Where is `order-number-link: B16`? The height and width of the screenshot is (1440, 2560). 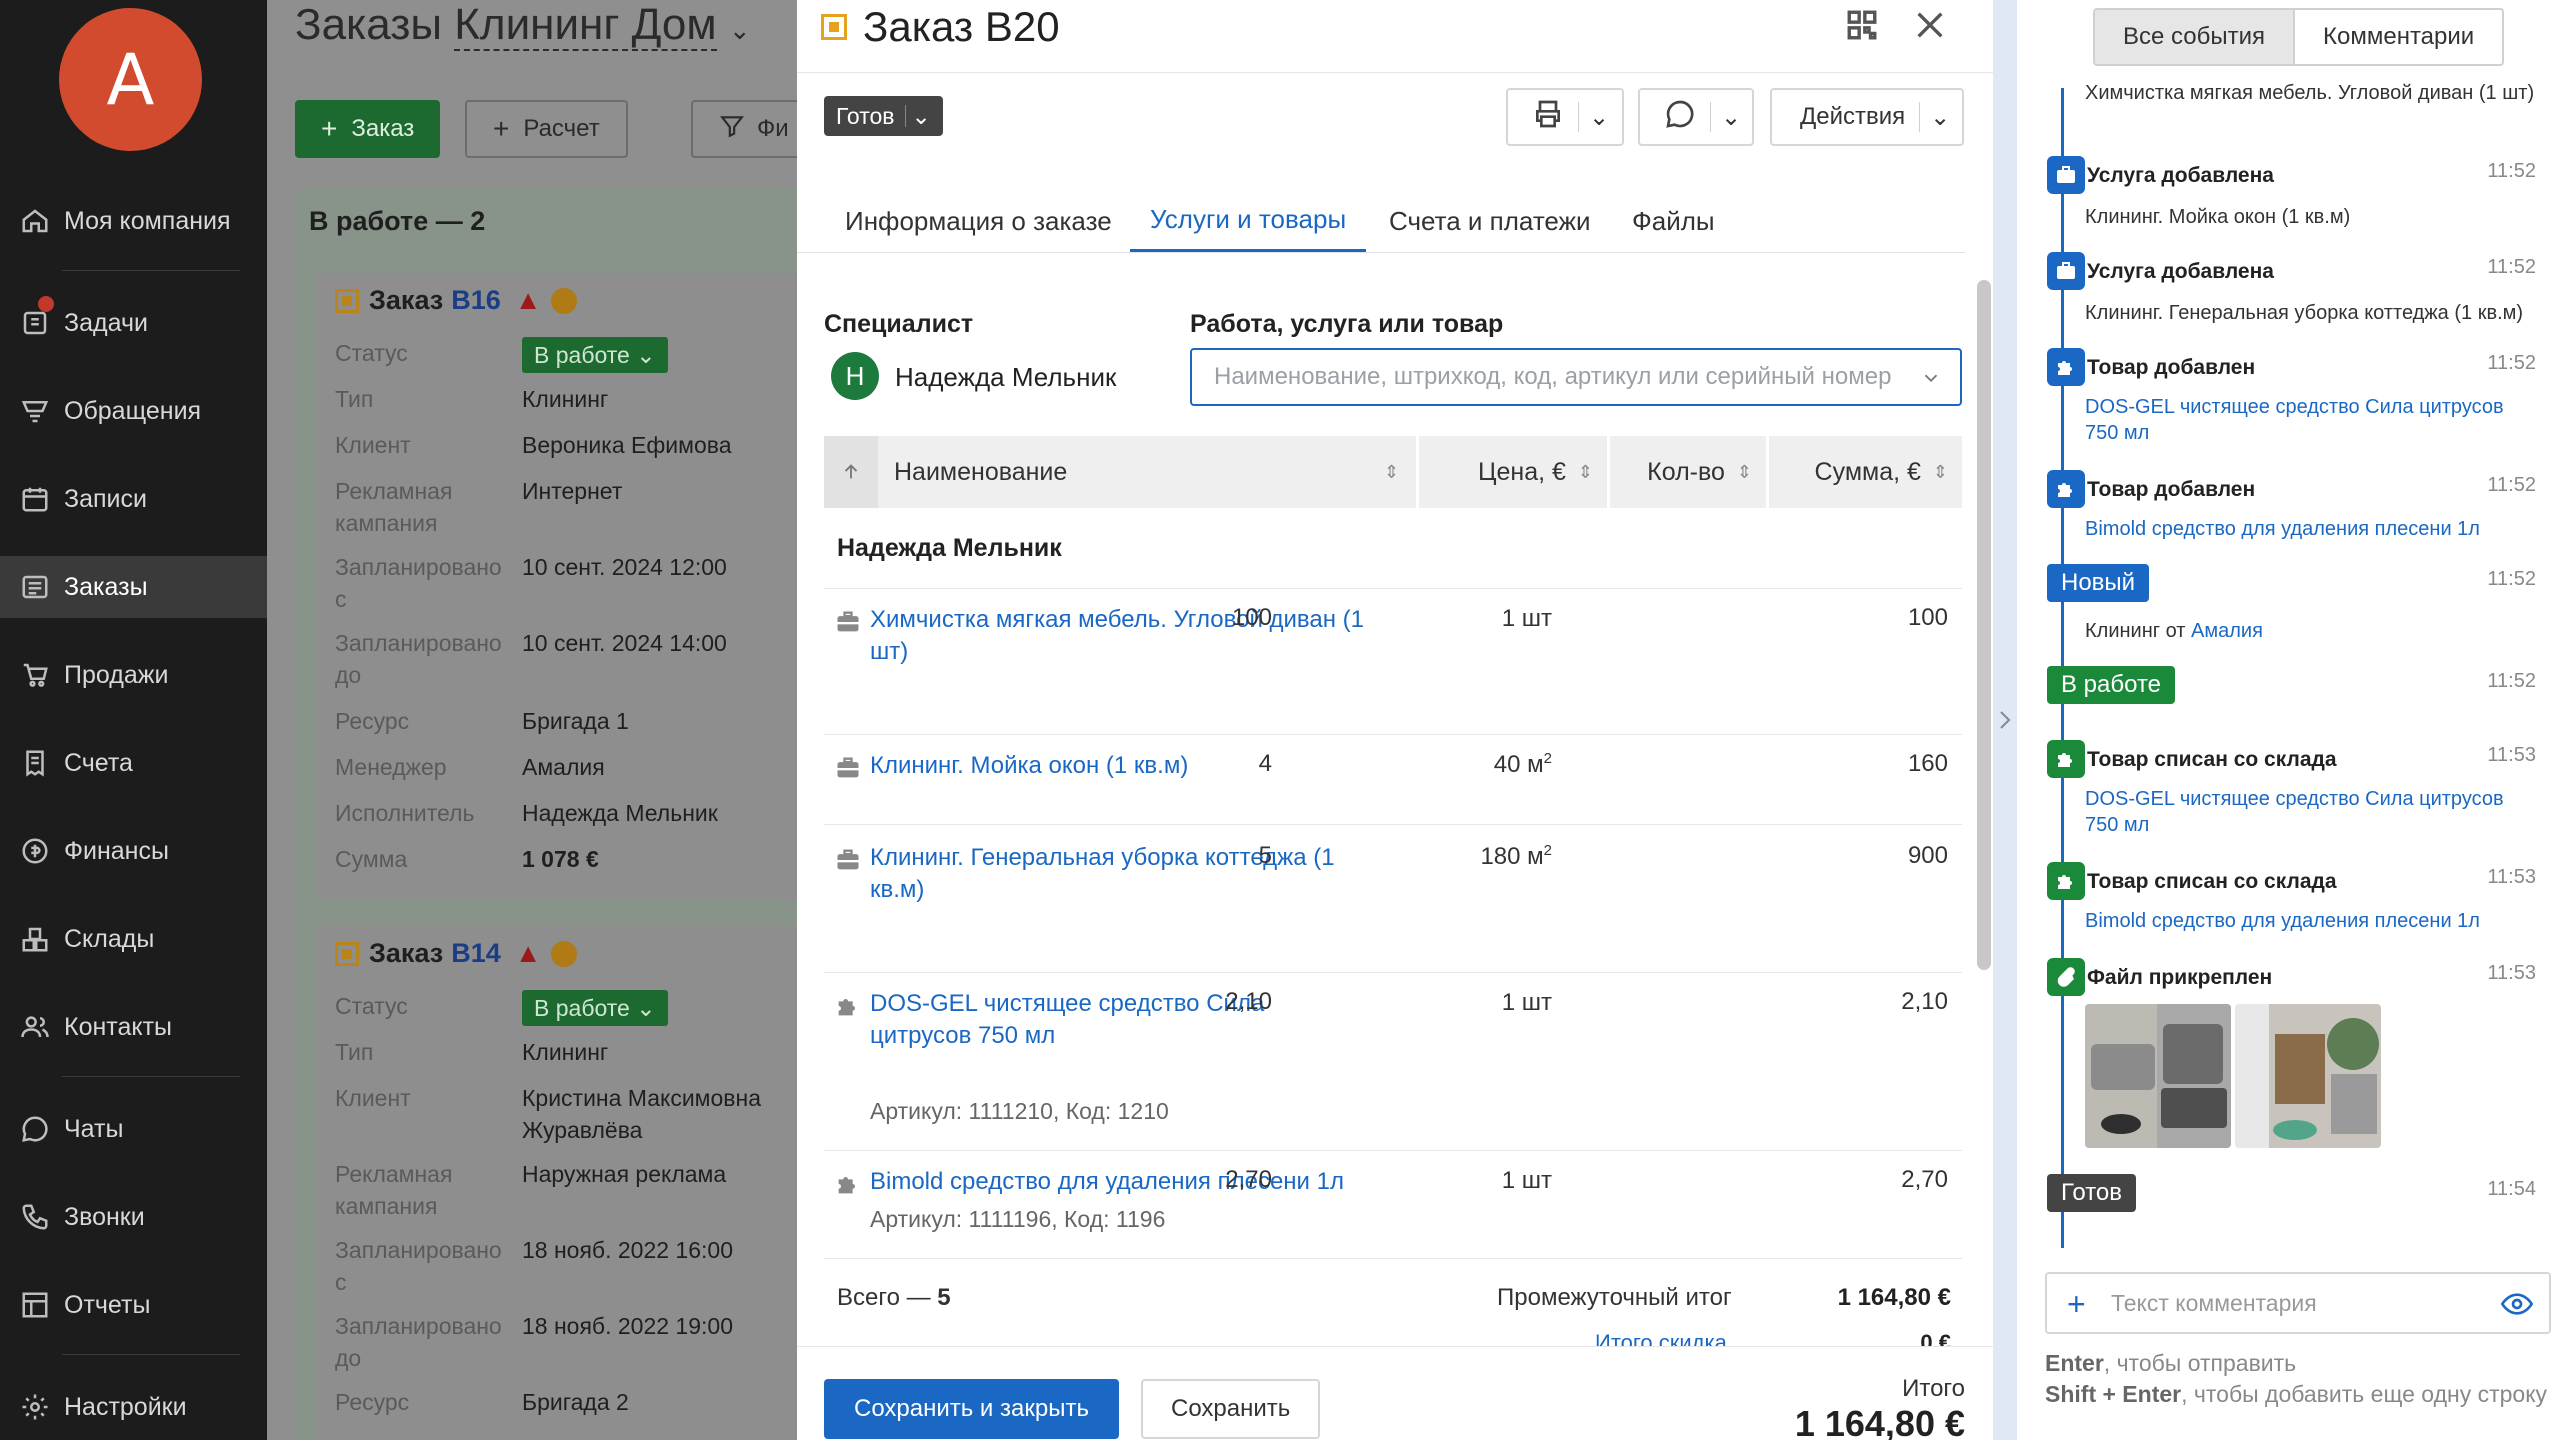
order-number-link: B16 is located at coordinates (476, 300).